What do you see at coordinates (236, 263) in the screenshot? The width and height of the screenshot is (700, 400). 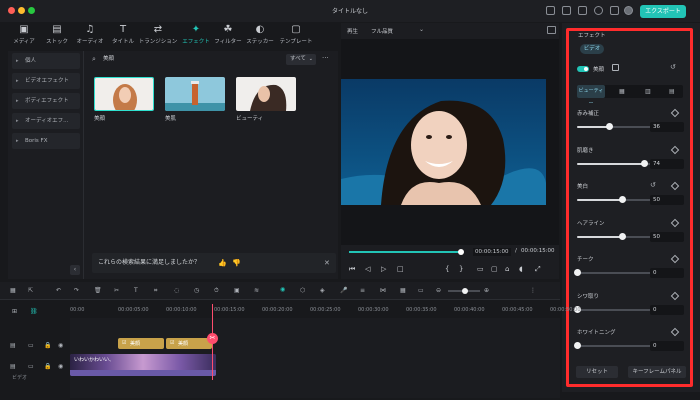 I see `thumbs-down-icon: 👎` at bounding box center [236, 263].